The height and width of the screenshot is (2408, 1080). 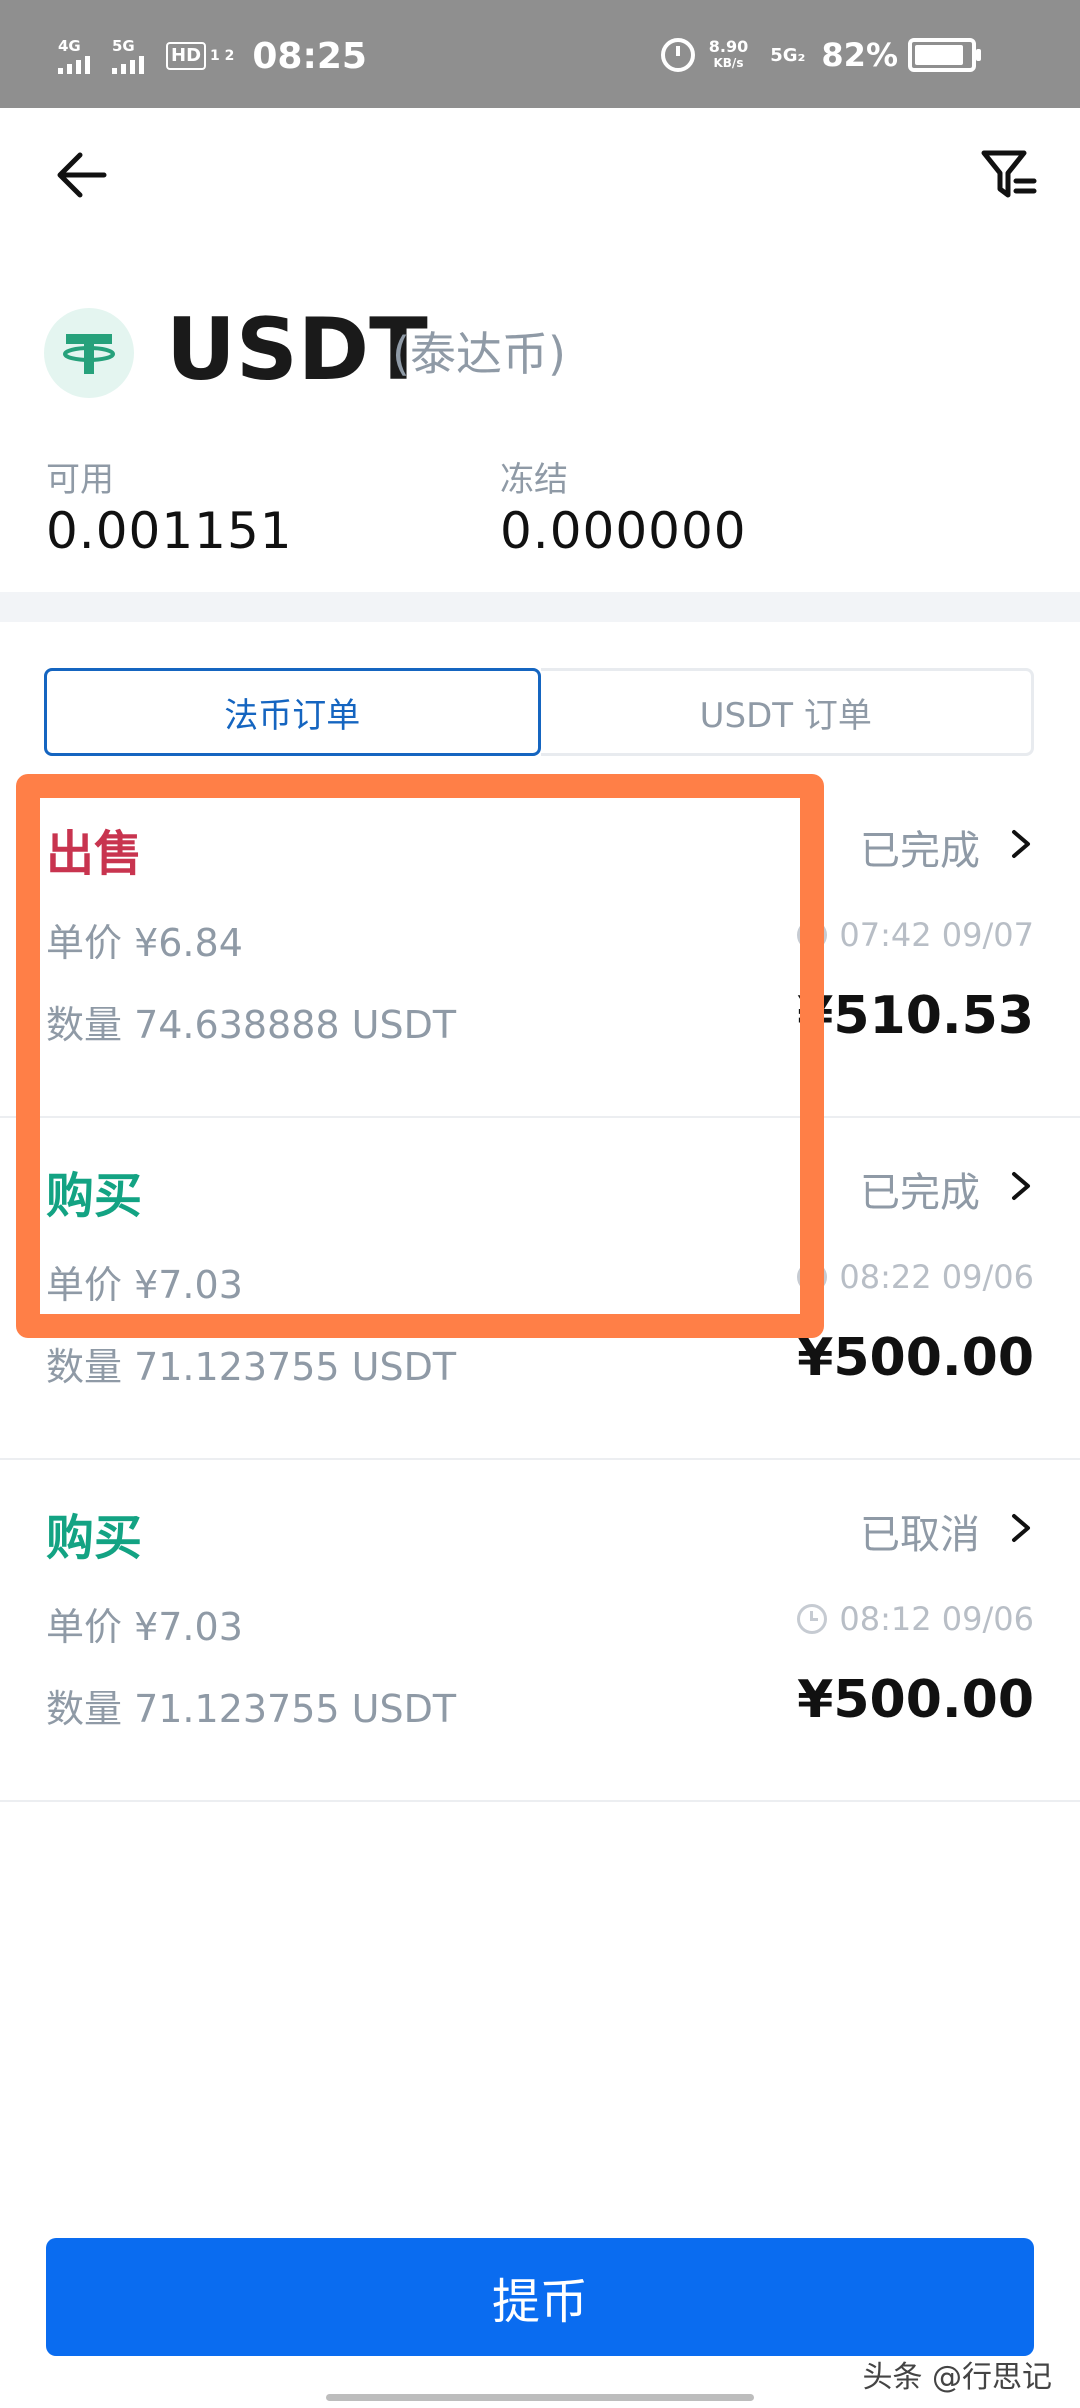 I want to click on available-label: 可用, so click(x=80, y=480).